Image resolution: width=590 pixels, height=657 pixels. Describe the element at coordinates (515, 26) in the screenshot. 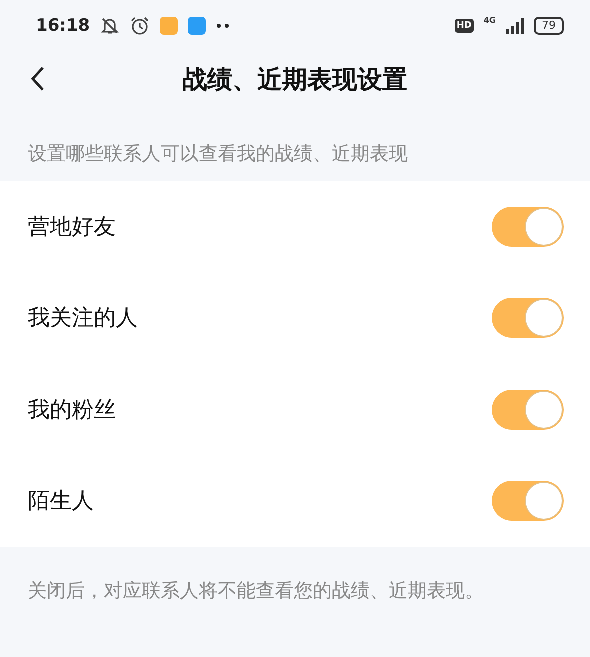

I see `signal-icon` at that location.